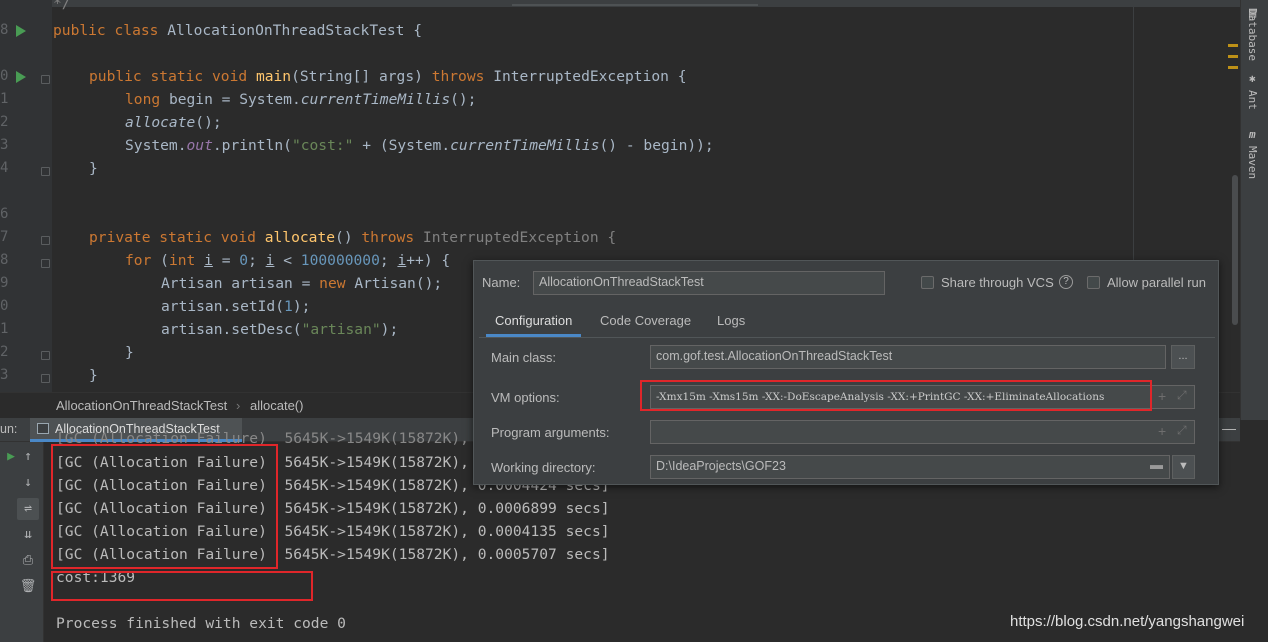 This screenshot has width=1268, height=642. What do you see at coordinates (922, 432) in the screenshot?
I see `program-arguments-field` at bounding box center [922, 432].